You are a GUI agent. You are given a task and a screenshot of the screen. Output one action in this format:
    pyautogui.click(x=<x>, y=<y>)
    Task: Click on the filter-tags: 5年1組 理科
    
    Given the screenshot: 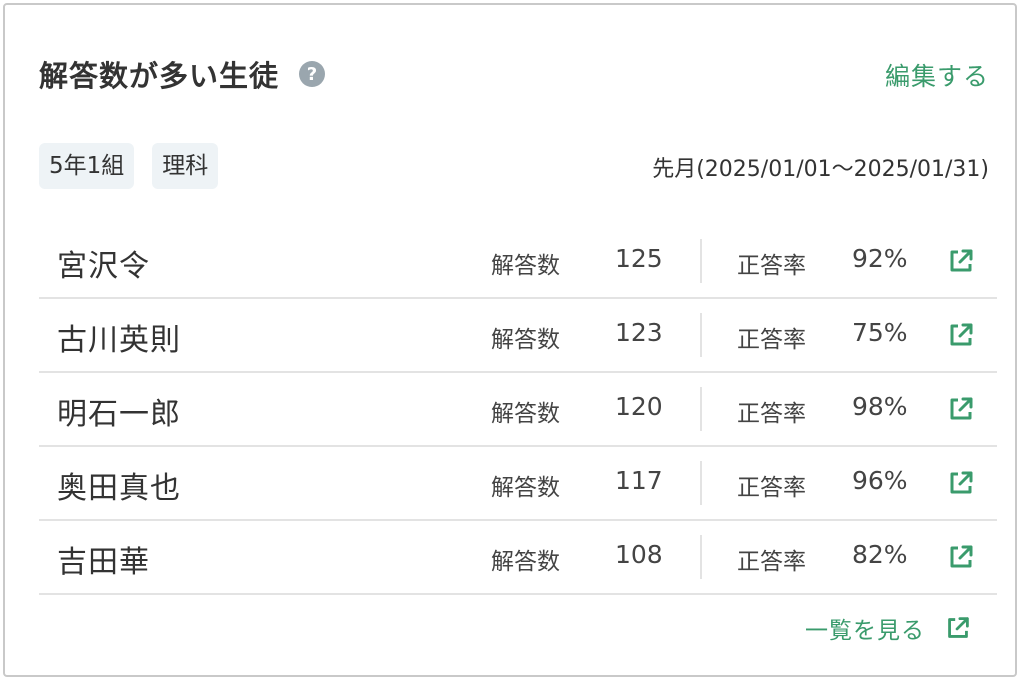 What is the action you would take?
    pyautogui.click(x=129, y=166)
    